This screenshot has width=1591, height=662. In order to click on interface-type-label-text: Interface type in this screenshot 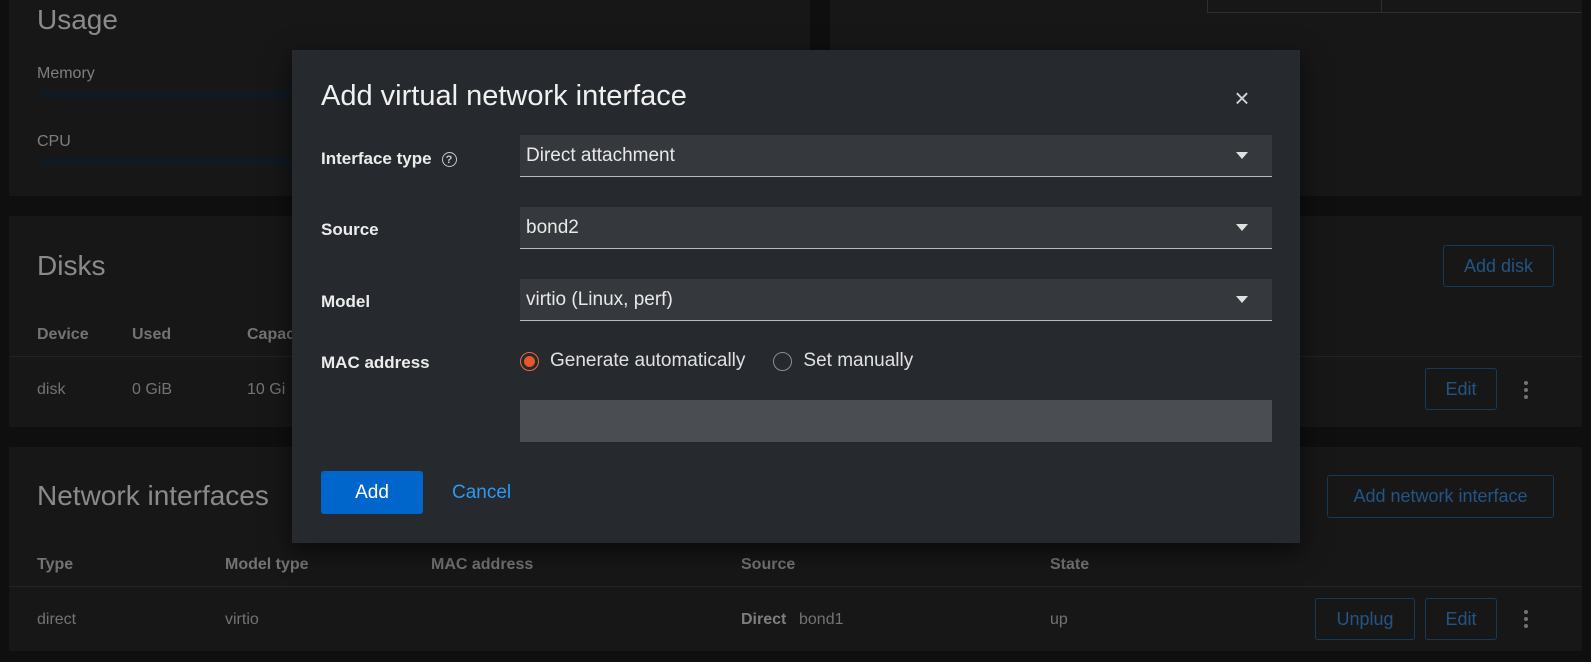, I will do `click(376, 158)`.